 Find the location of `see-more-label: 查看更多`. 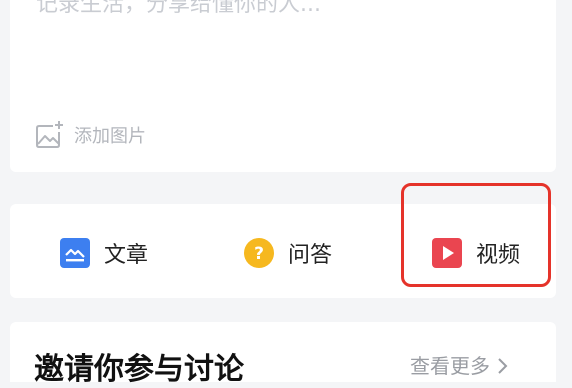

see-more-label: 查看更多 is located at coordinates (450, 366).